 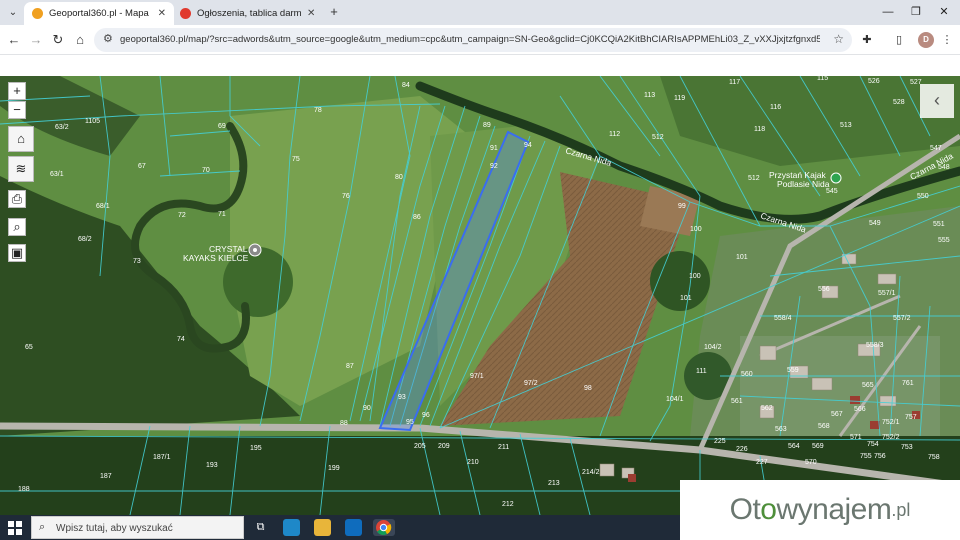 I want to click on otodom-favicon-icon, so click(x=185, y=13).